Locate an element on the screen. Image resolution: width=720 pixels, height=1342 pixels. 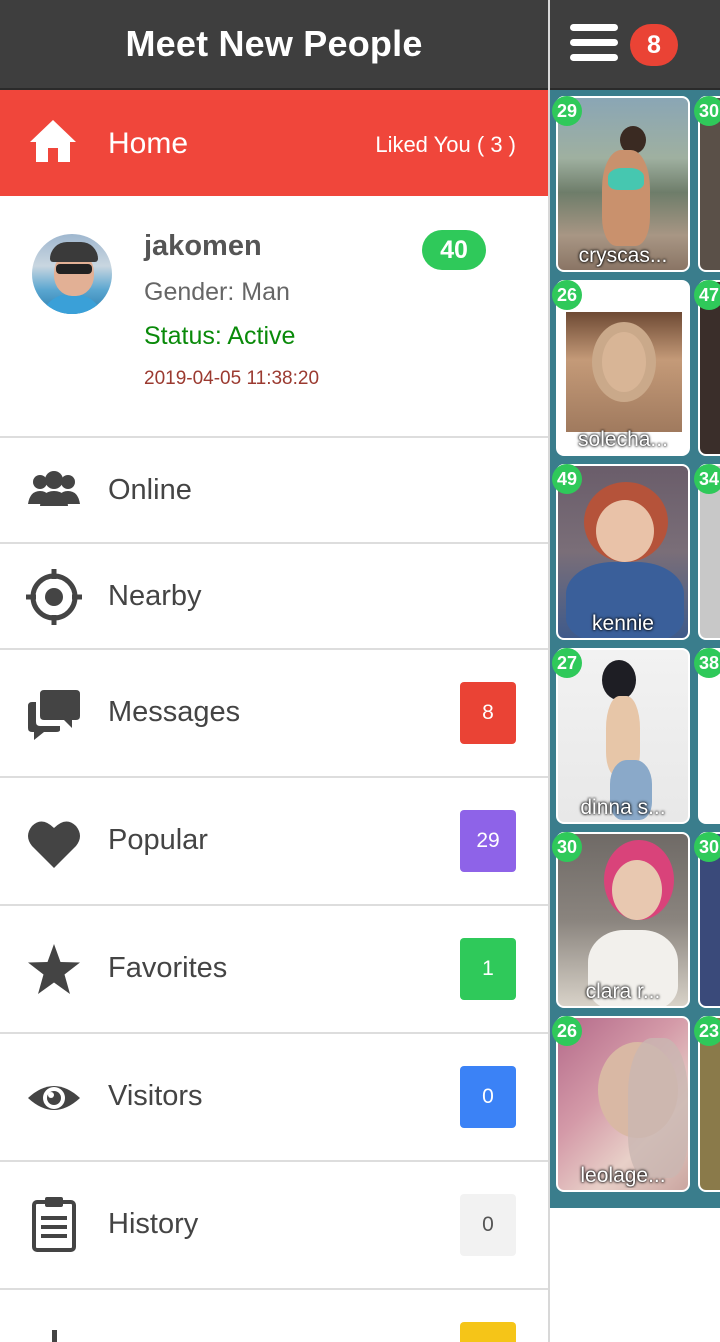
age-badge: 27 is located at coordinates (567, 663).